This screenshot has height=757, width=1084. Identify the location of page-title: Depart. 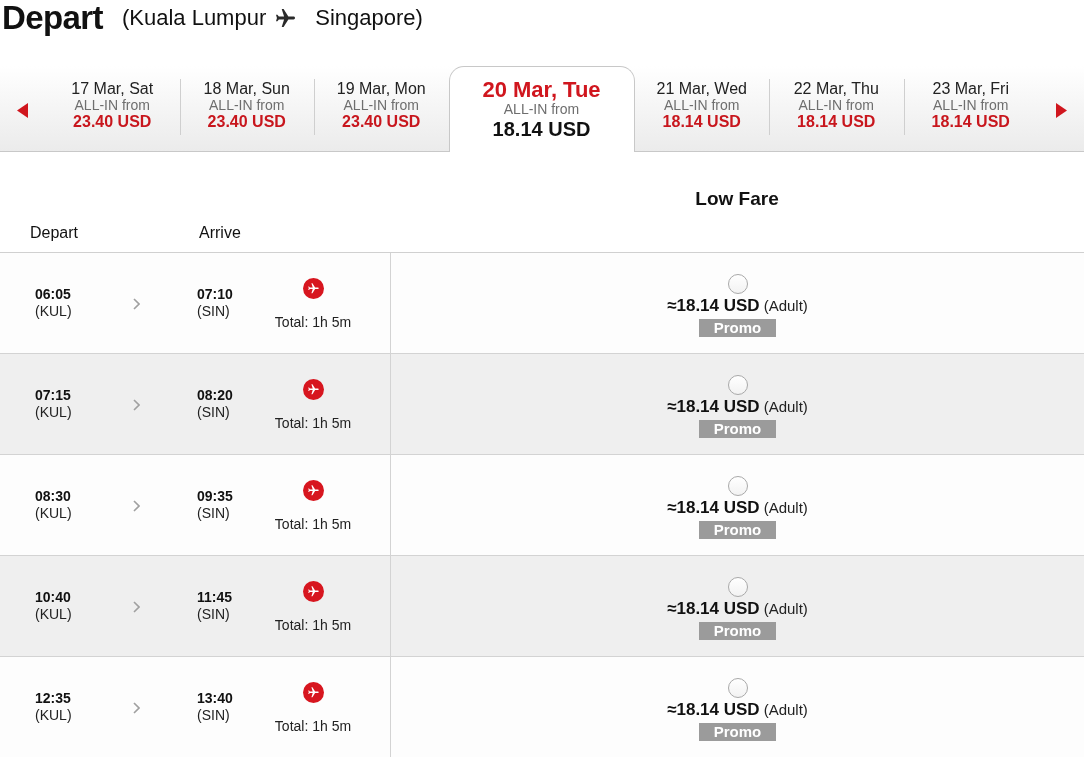
(52, 18).